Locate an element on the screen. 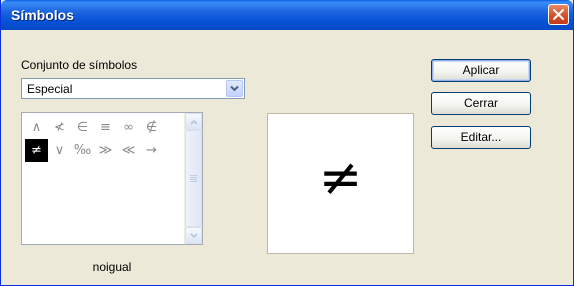 This screenshot has width=574, height=286. symbol-set-label-text: Conjunto de símbolos is located at coordinates (79, 65).